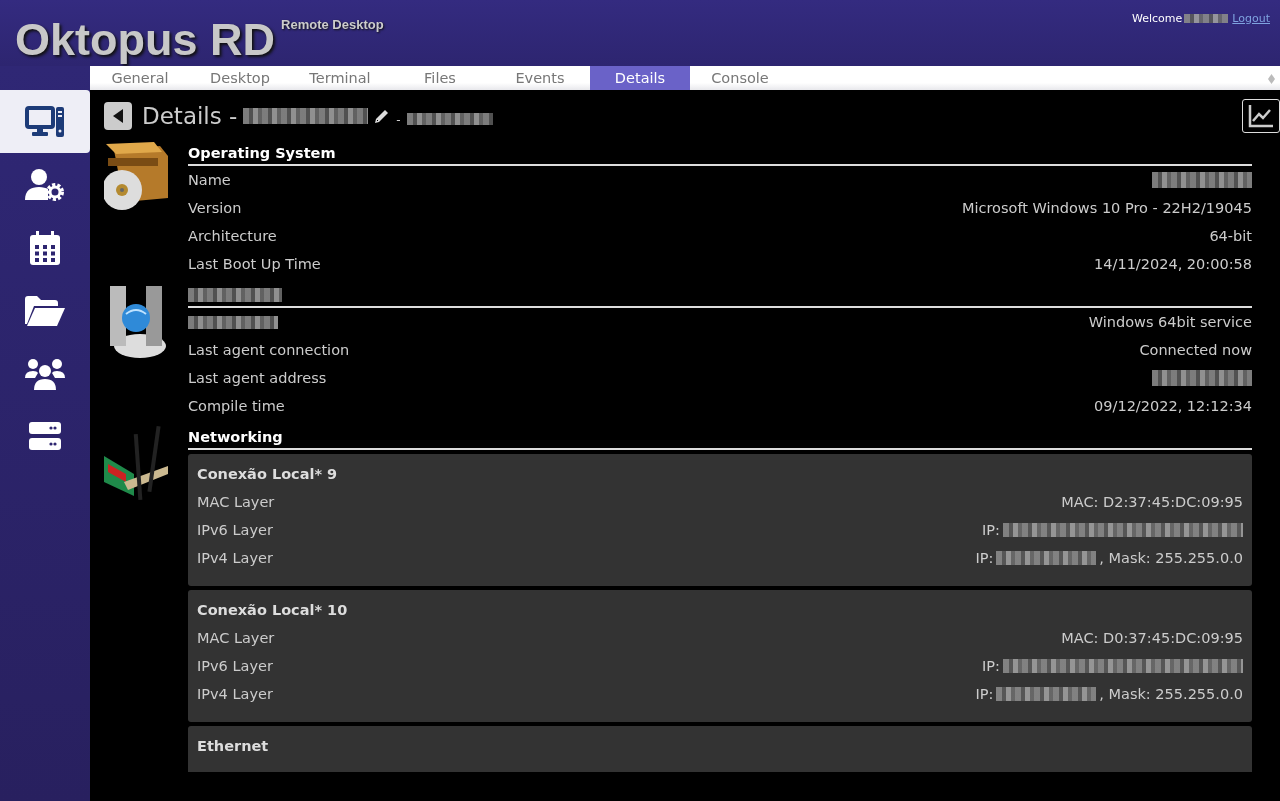 The image size is (1280, 801). What do you see at coordinates (1230, 236) in the screenshot?
I see `row-value: 64-bit` at bounding box center [1230, 236].